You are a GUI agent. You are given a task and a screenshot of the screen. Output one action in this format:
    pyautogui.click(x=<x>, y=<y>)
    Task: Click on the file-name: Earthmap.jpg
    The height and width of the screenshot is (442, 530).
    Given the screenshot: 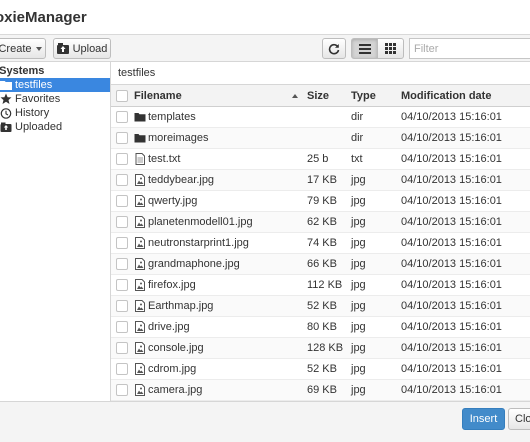 What is the action you would take?
    pyautogui.click(x=181, y=306)
    